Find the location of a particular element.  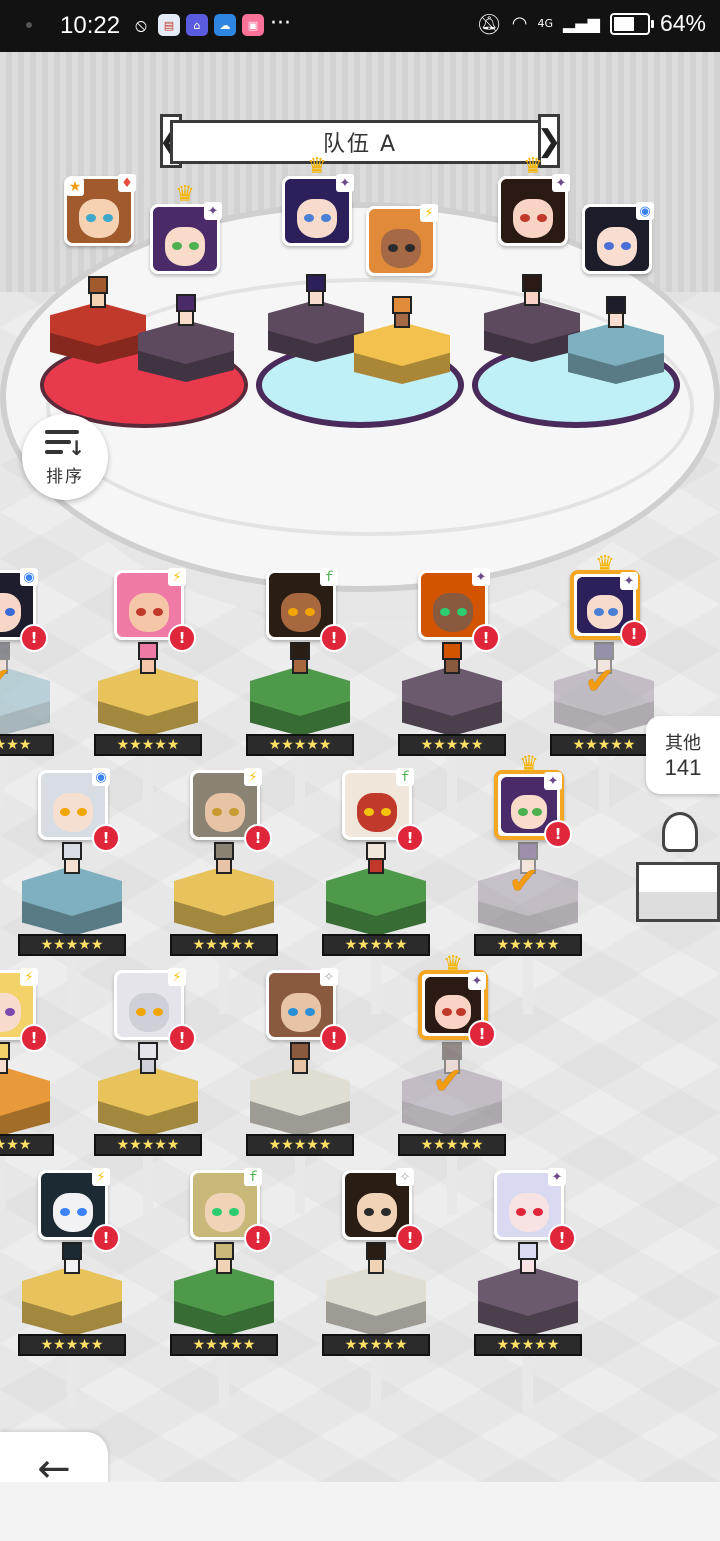

notification-icons: ⦸ ▤ ⌂ ☁ ▣ ··· is located at coordinates (210, 24).